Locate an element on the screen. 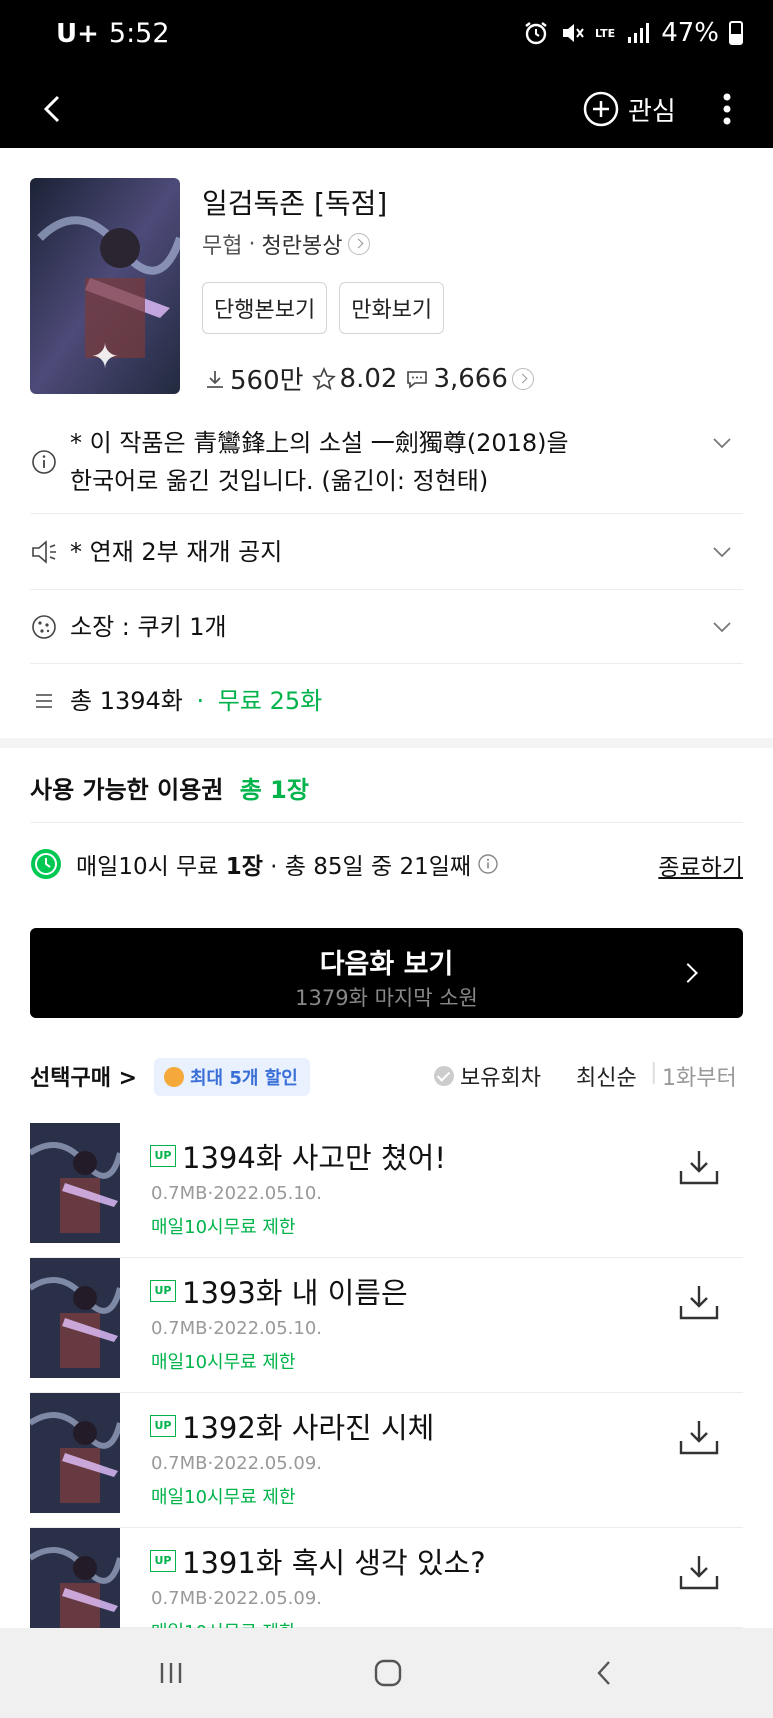 The width and height of the screenshot is (773, 1718). download-count-icon is located at coordinates (215, 379).